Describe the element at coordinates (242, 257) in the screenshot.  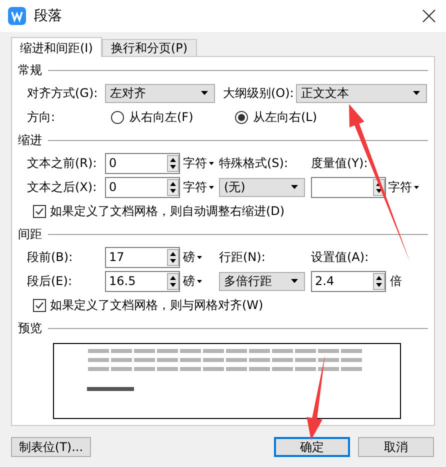
I see `field-label: 行距(N):` at that location.